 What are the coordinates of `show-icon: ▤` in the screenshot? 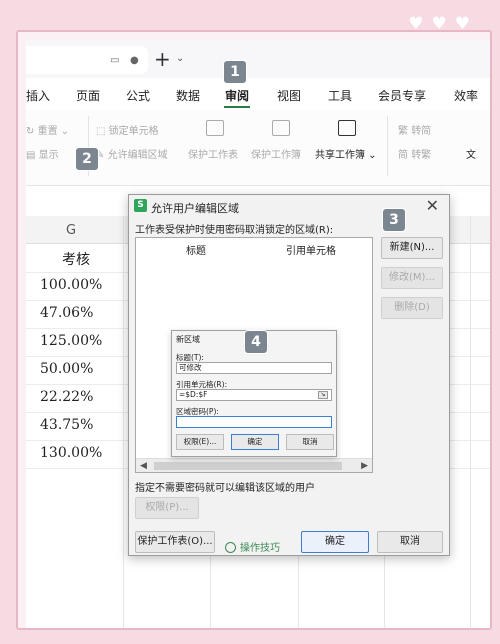 It's located at (31, 155).